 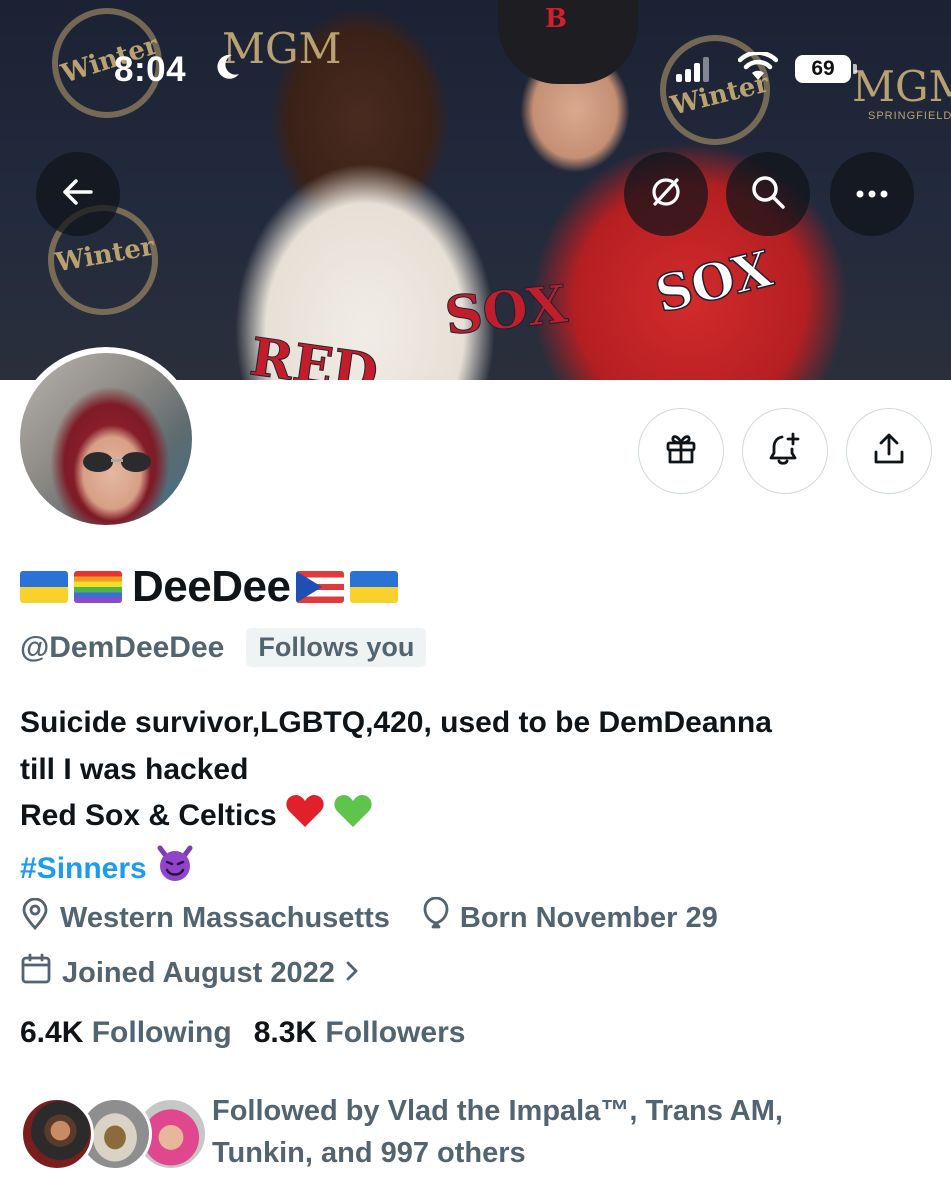 I want to click on banner-cap, so click(x=568, y=42).